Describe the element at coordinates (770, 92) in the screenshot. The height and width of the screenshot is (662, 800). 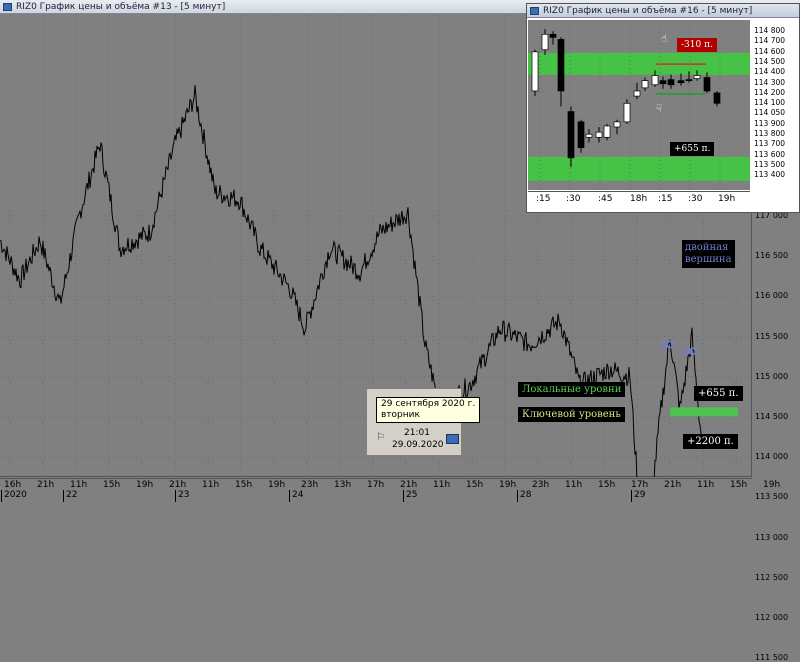
I see `inset-price-tick-label: 114 200` at that location.